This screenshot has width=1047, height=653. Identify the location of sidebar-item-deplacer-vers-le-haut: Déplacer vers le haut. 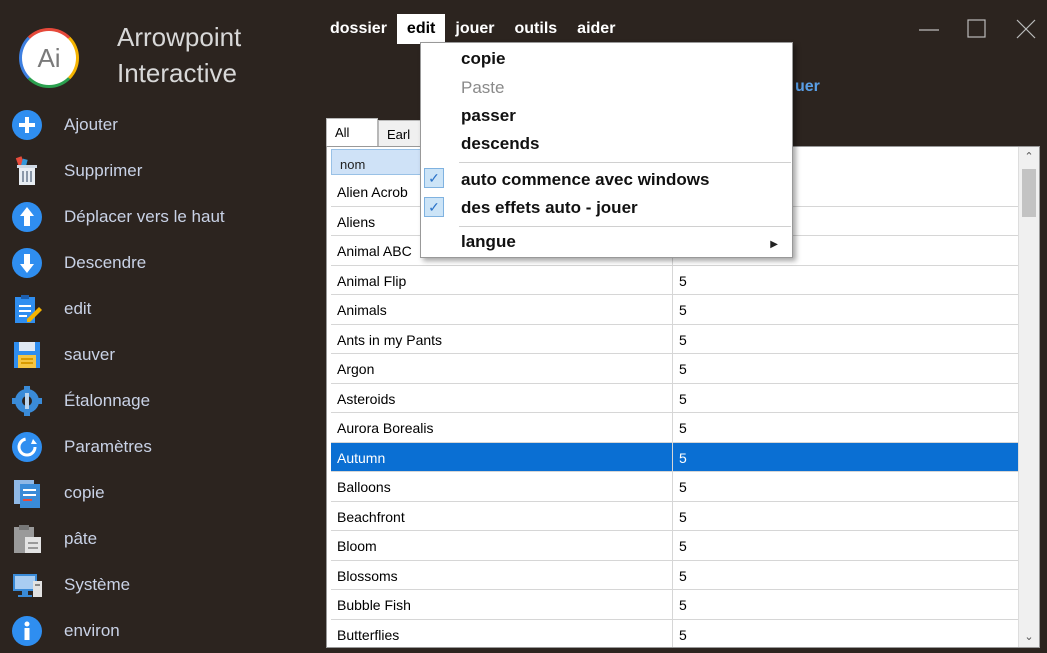
(160, 217).